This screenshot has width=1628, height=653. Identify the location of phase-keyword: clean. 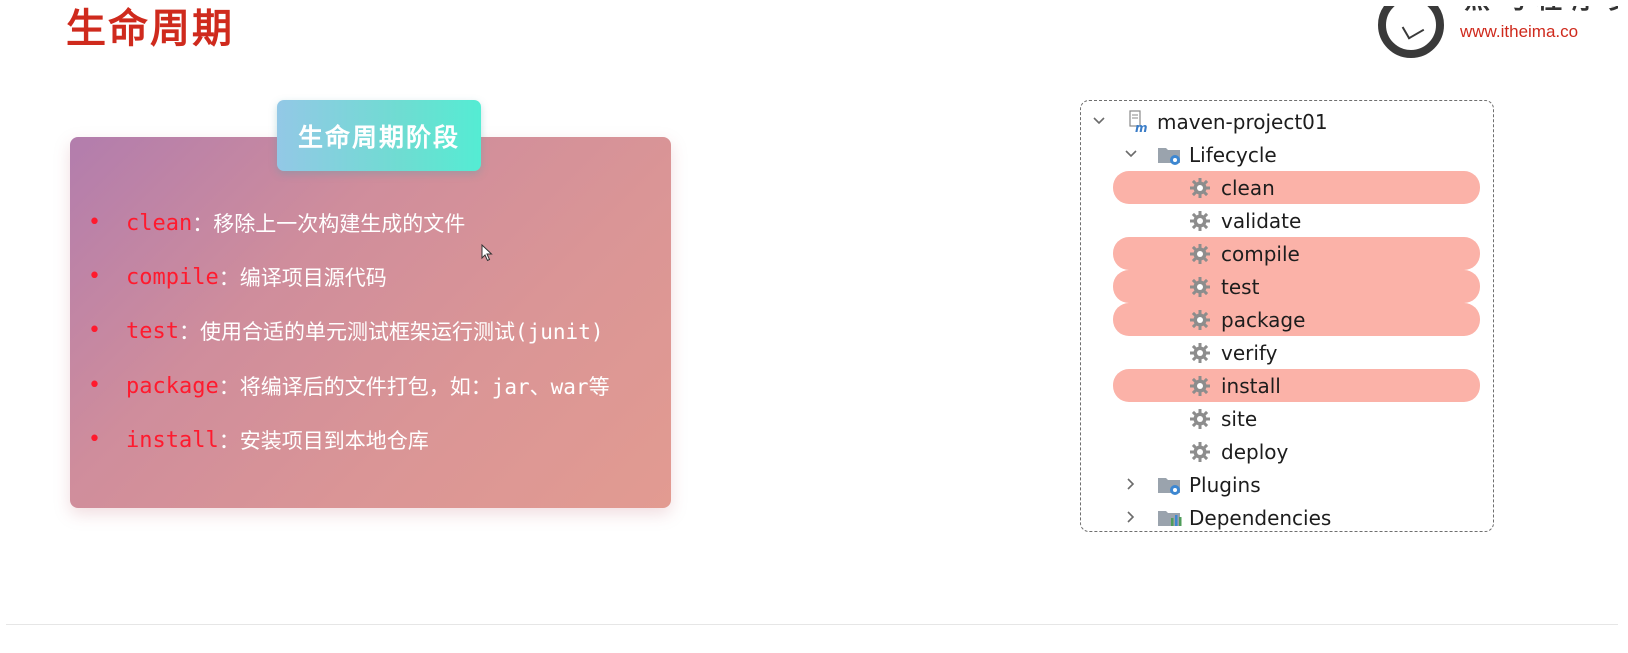
(159, 223).